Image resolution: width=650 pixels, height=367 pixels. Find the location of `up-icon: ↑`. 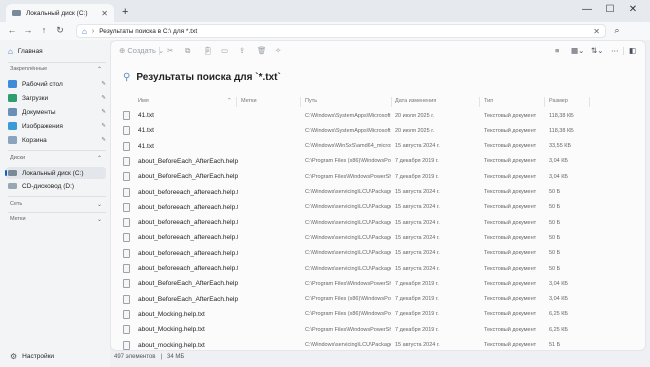

up-icon: ↑ is located at coordinates (44, 30).